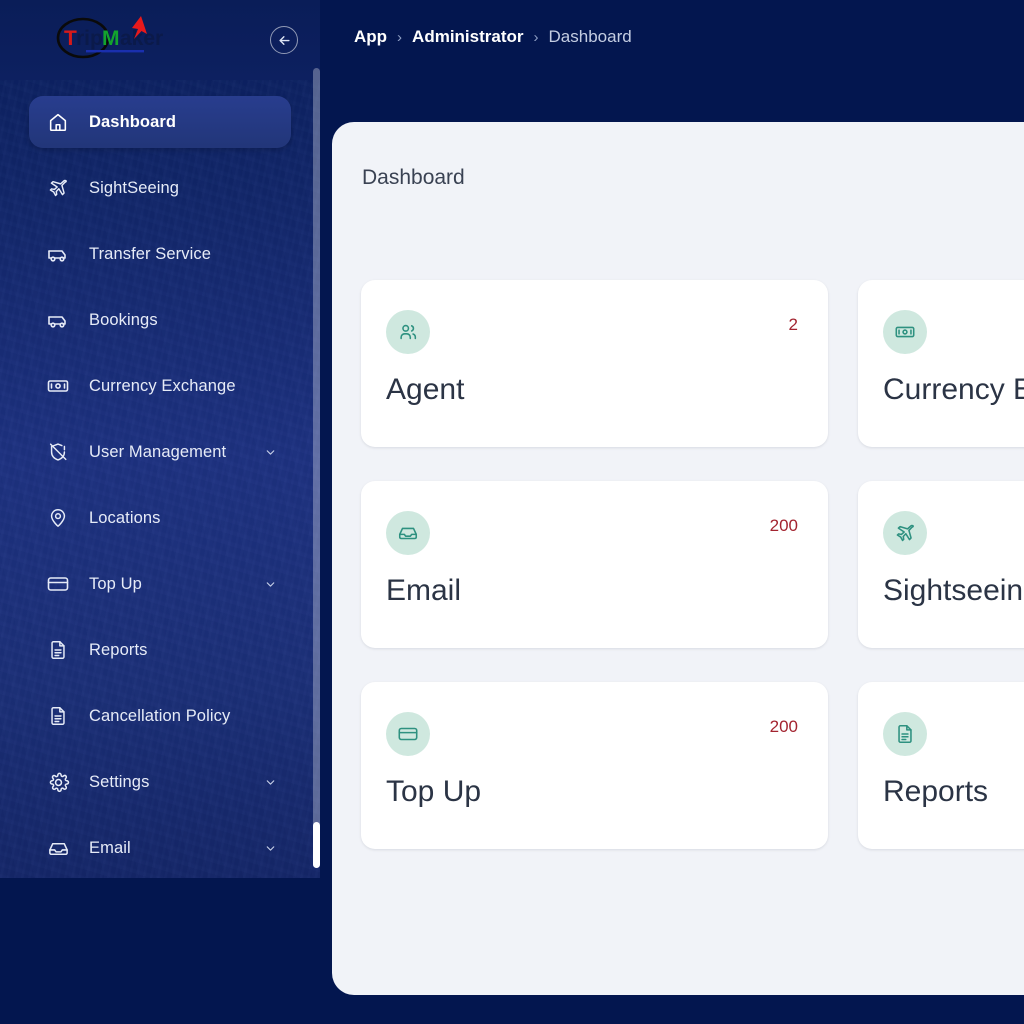  What do you see at coordinates (110, 847) in the screenshot?
I see `sidebar-item-label: Email` at bounding box center [110, 847].